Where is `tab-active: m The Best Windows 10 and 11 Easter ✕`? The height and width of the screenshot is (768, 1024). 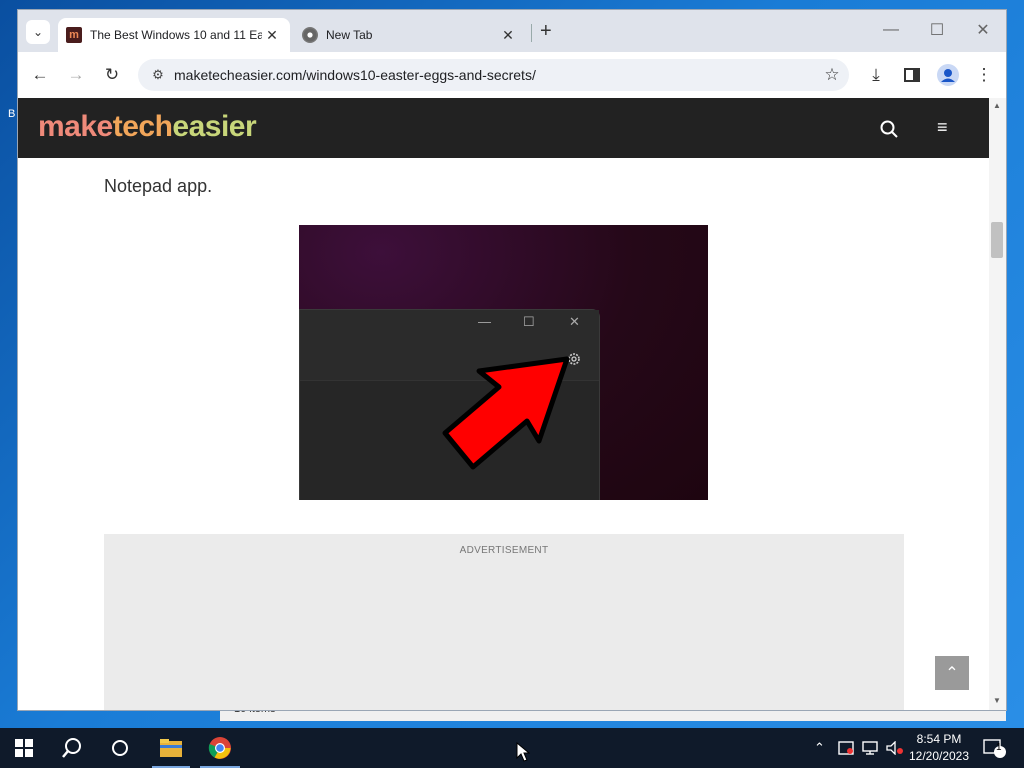
tab-active: m The Best Windows 10 and 11 Easter ✕ is located at coordinates (174, 35).